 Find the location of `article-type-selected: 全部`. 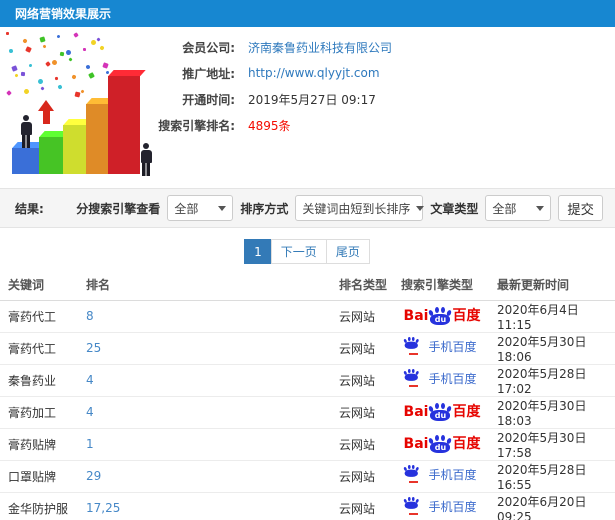

article-type-selected: 全部 is located at coordinates (504, 208).